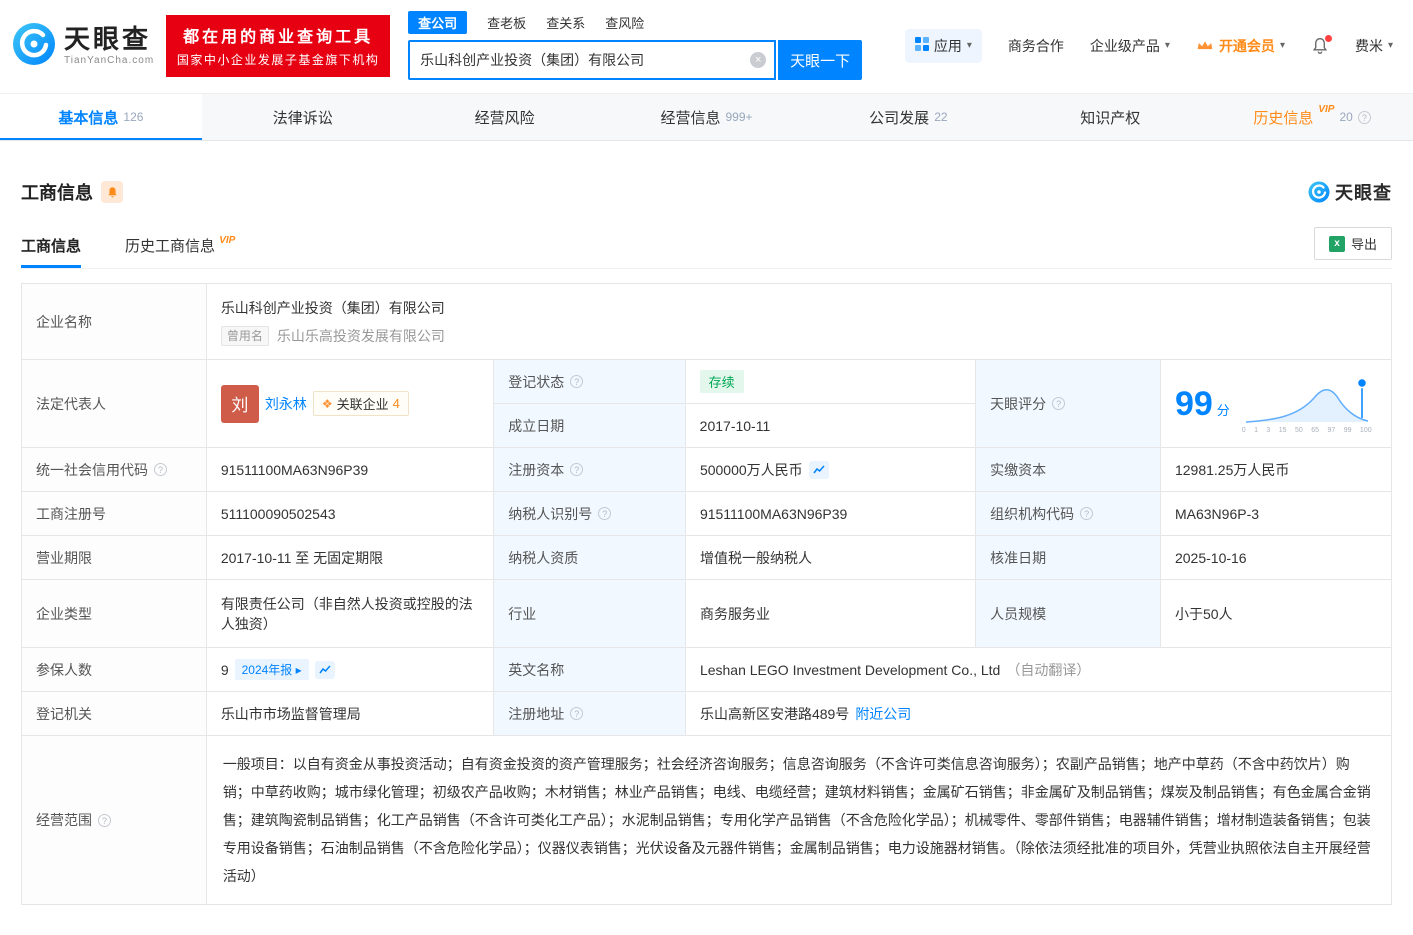 The image size is (1413, 935). What do you see at coordinates (590, 713) in the screenshot?
I see `field-label-reg-address: 注册地址` at bounding box center [590, 713].